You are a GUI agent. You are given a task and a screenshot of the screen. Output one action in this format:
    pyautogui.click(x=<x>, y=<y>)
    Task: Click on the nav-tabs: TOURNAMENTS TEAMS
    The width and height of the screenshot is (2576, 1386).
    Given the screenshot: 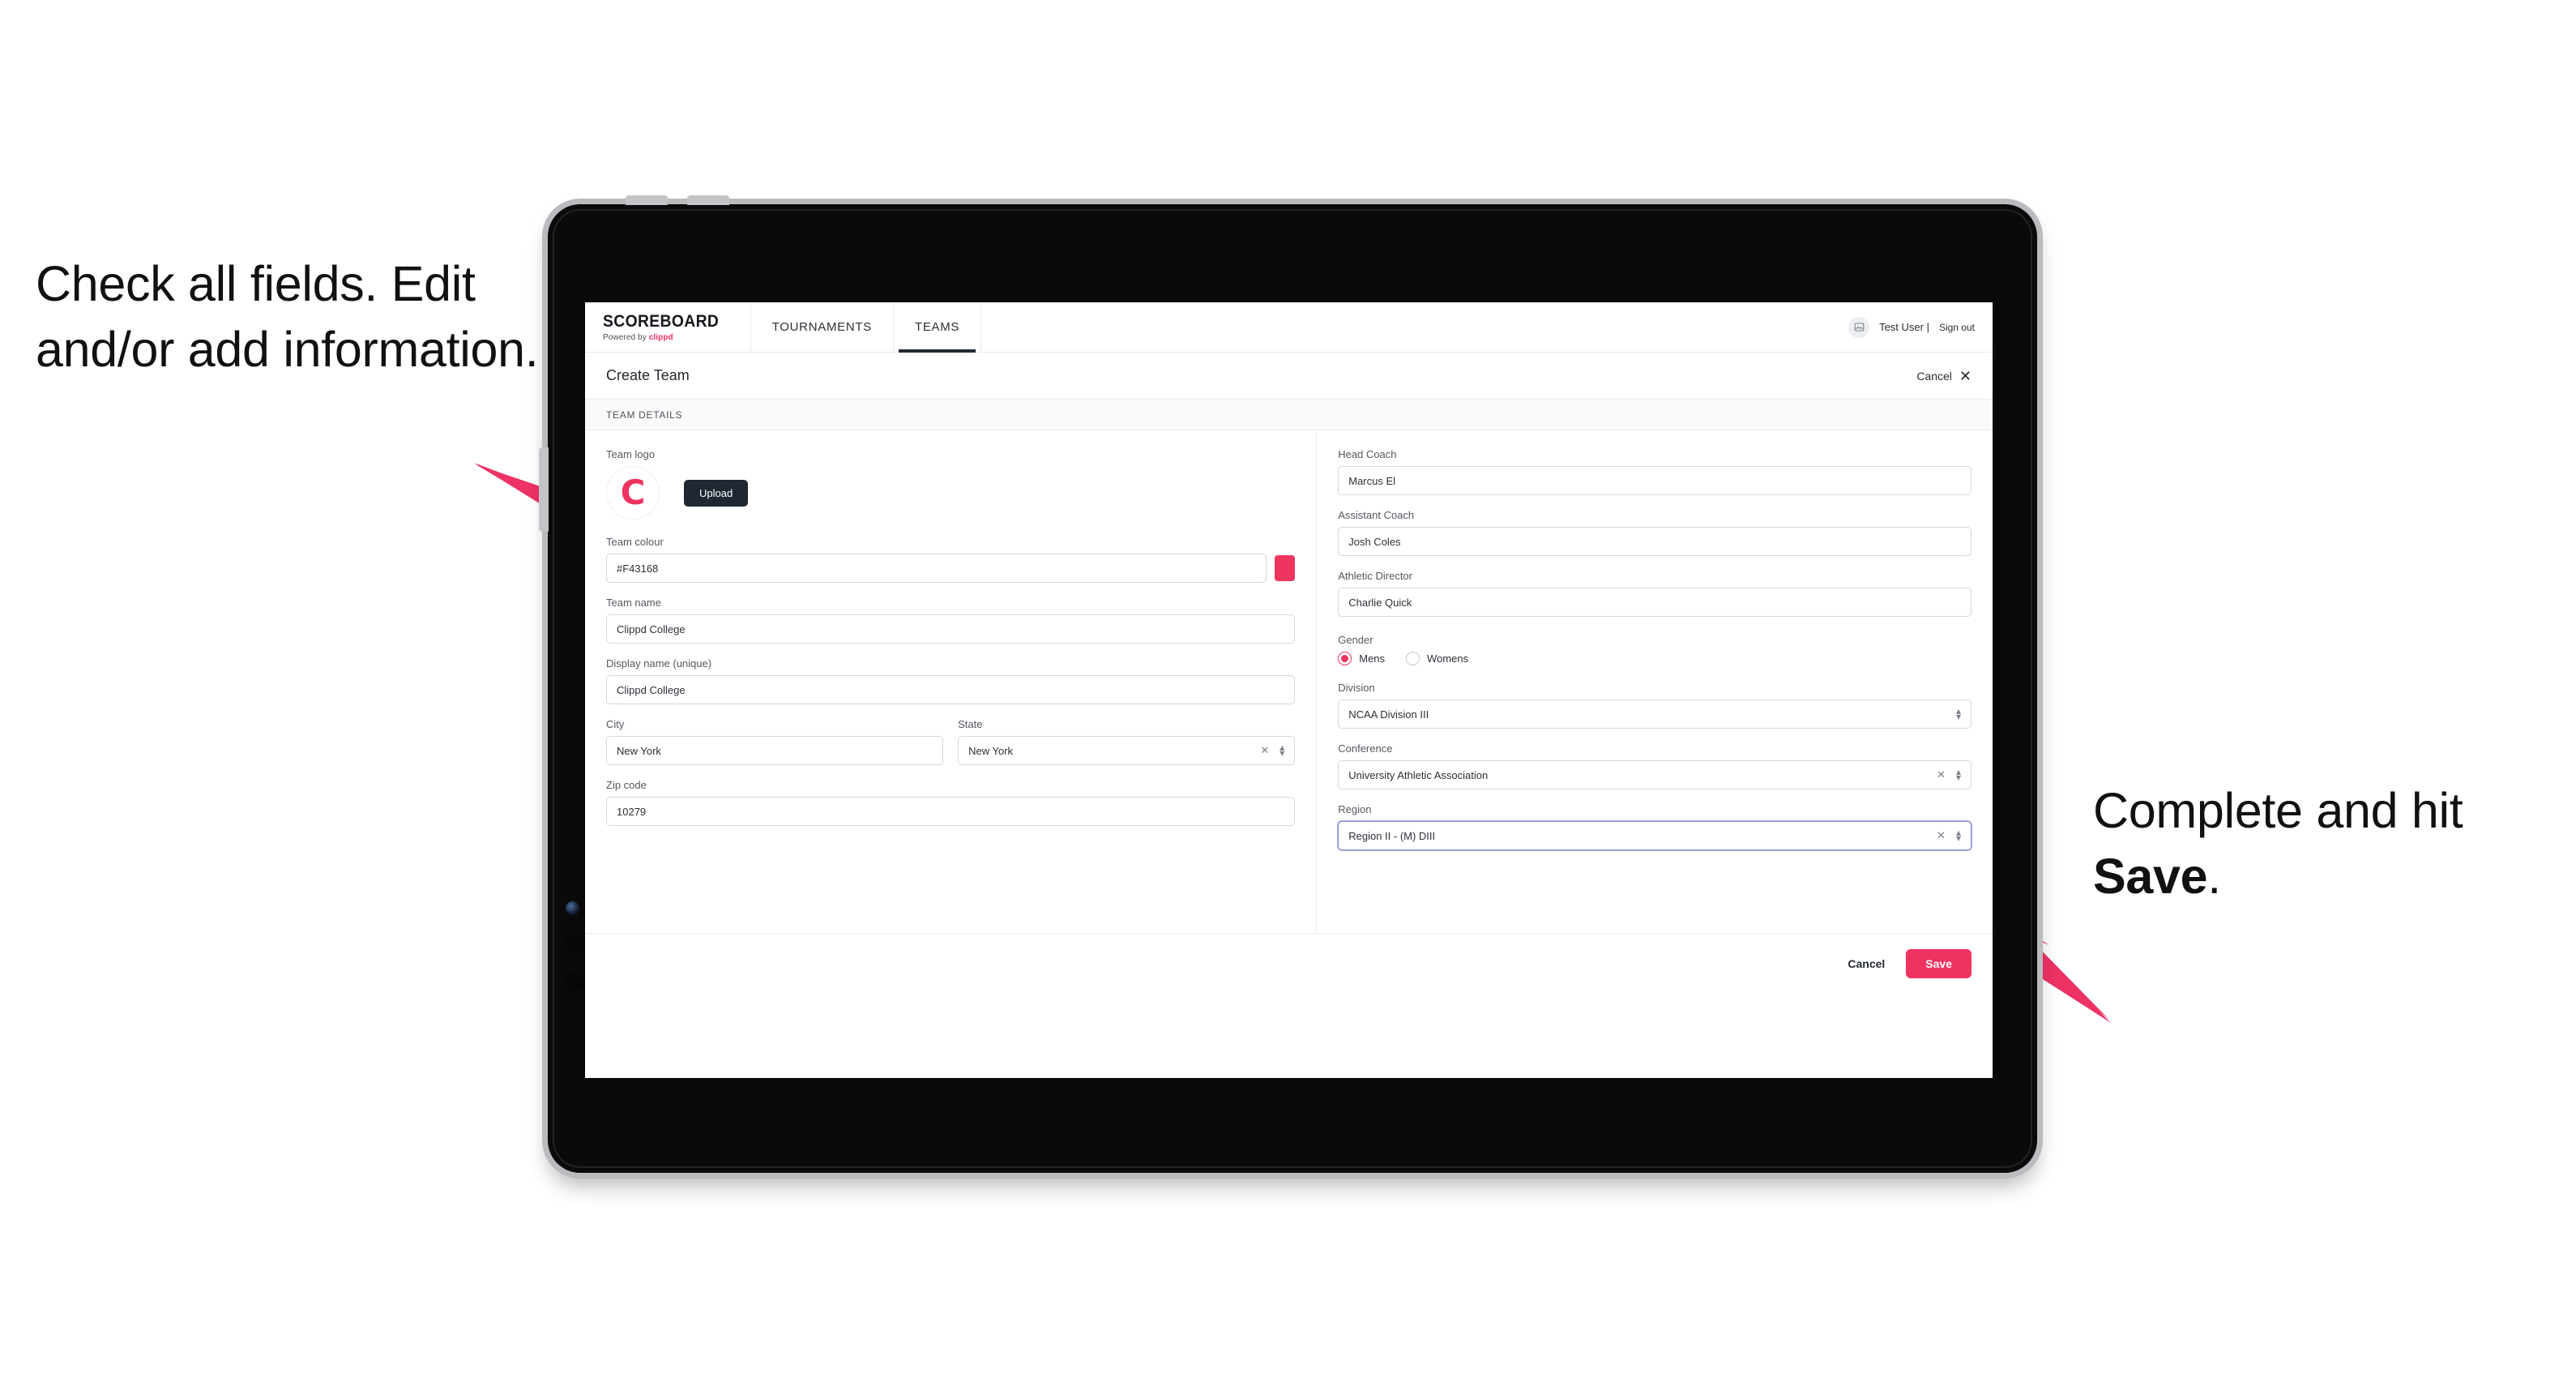 What is the action you would take?
    pyautogui.click(x=866, y=327)
    